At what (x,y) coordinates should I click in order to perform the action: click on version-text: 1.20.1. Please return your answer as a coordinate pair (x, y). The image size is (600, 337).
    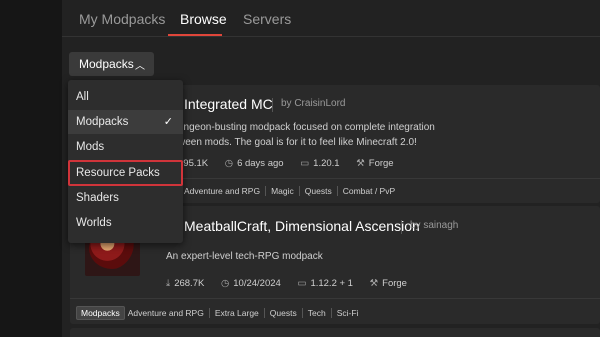
    Looking at the image, I should click on (326, 163).